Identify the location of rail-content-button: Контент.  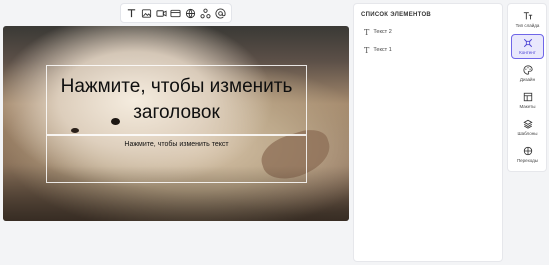
(527, 46).